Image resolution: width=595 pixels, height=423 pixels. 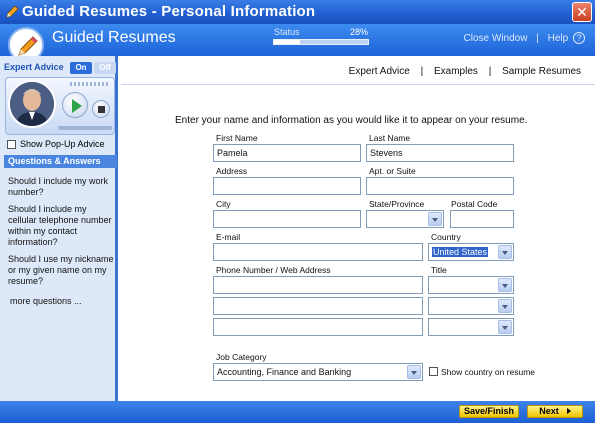 What do you see at coordinates (318, 252) in the screenshot?
I see `email-field` at bounding box center [318, 252].